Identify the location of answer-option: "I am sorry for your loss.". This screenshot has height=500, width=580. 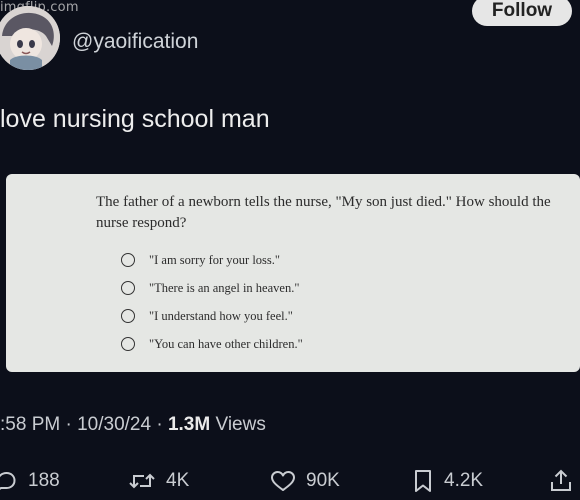
(212, 260).